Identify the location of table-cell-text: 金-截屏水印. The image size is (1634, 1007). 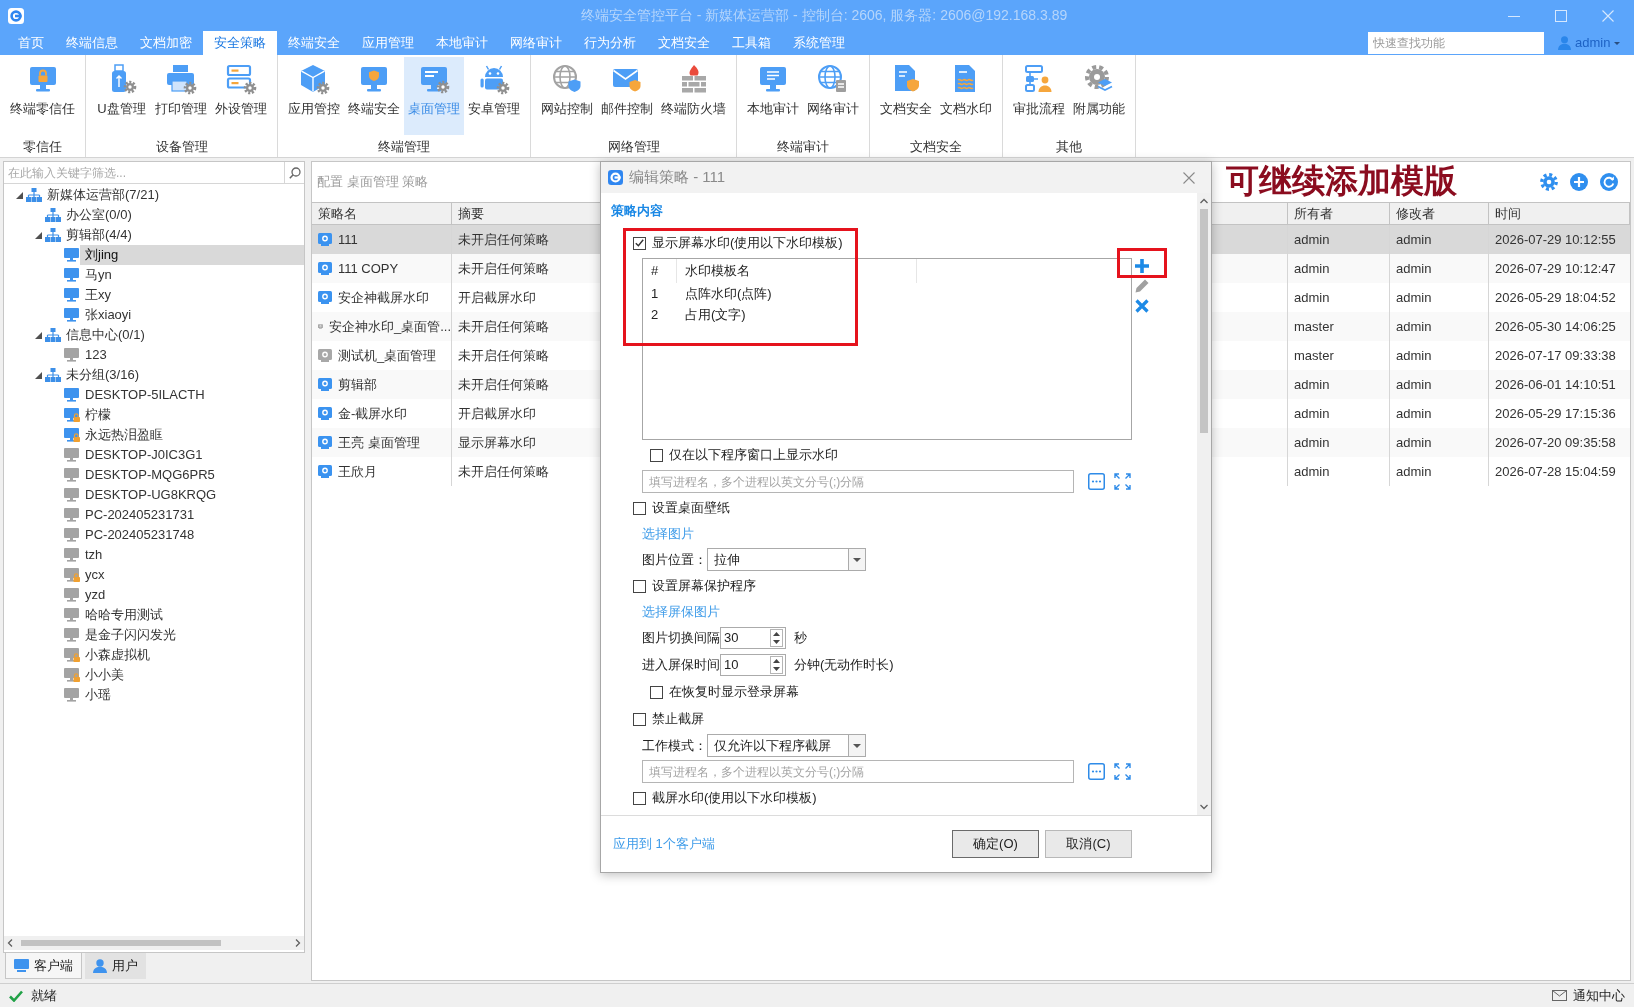
(373, 413).